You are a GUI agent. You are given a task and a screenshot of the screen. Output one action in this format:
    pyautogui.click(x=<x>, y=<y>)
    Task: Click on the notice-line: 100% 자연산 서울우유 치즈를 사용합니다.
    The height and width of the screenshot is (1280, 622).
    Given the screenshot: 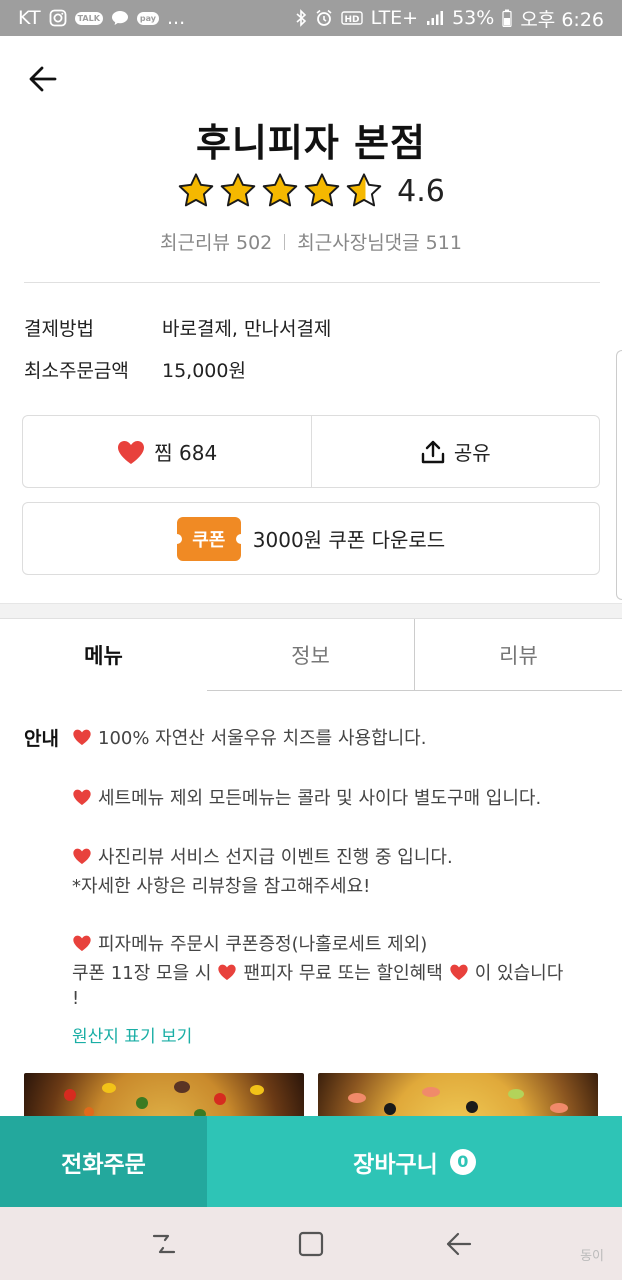 What is the action you would take?
    pyautogui.click(x=249, y=737)
    